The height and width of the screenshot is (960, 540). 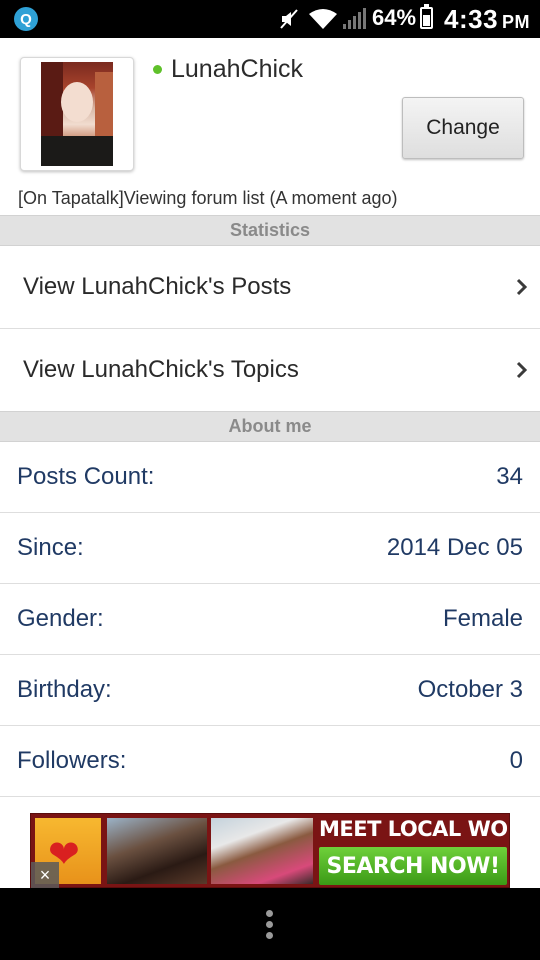 What do you see at coordinates (270, 426) in the screenshot?
I see `about-section-header: About me` at bounding box center [270, 426].